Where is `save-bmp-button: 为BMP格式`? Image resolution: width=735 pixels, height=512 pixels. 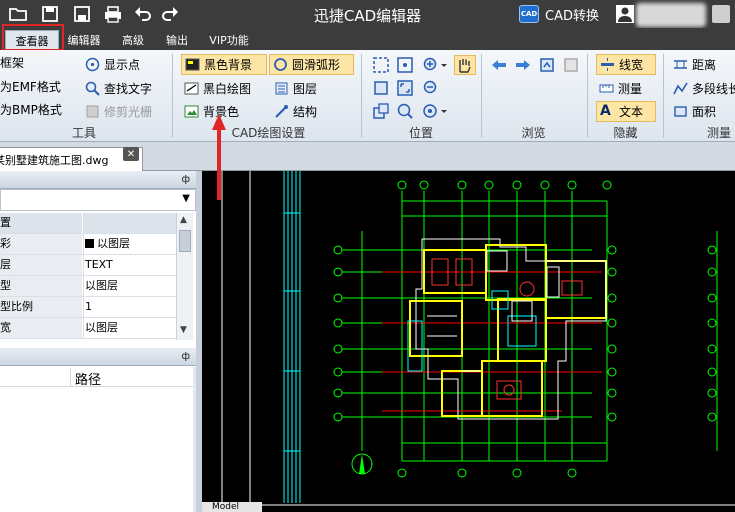 save-bmp-button: 为BMP格式 is located at coordinates (32, 109).